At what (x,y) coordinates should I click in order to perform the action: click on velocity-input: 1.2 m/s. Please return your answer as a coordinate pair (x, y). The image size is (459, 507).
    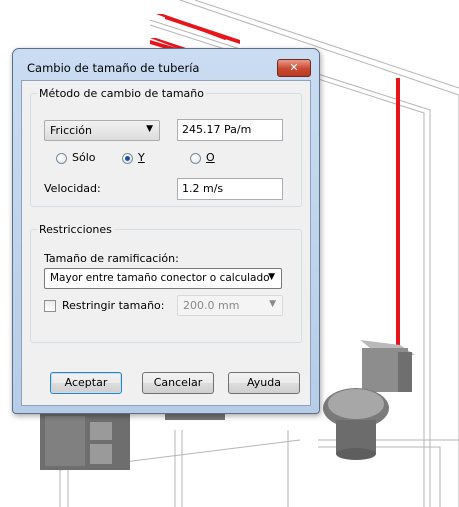
    Looking at the image, I should click on (230, 189).